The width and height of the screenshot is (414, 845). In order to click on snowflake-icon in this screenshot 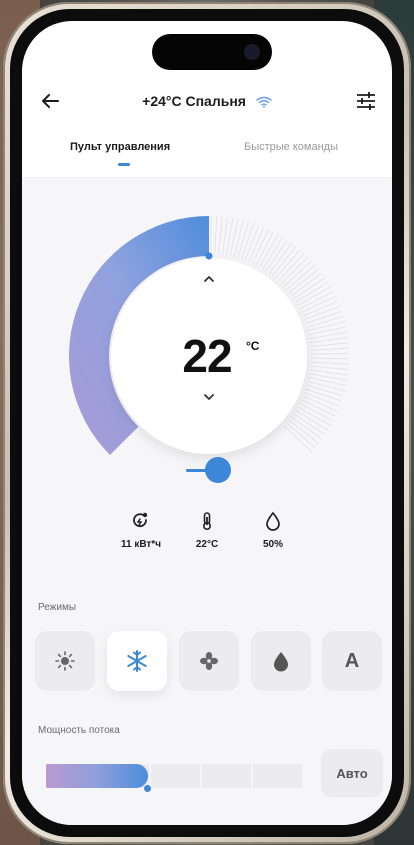, I will do `click(137, 661)`.